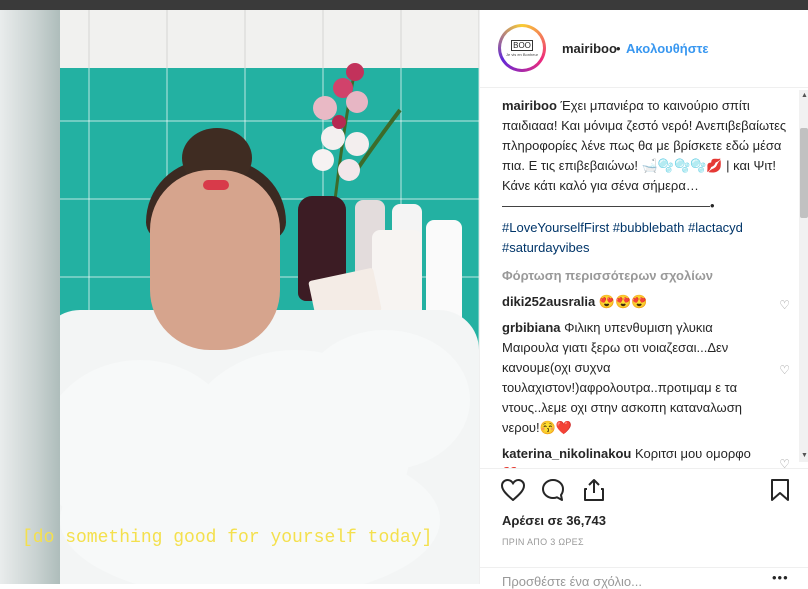 The image size is (808, 589). What do you see at coordinates (780, 577) in the screenshot?
I see `more-options-icon: •••` at bounding box center [780, 577].